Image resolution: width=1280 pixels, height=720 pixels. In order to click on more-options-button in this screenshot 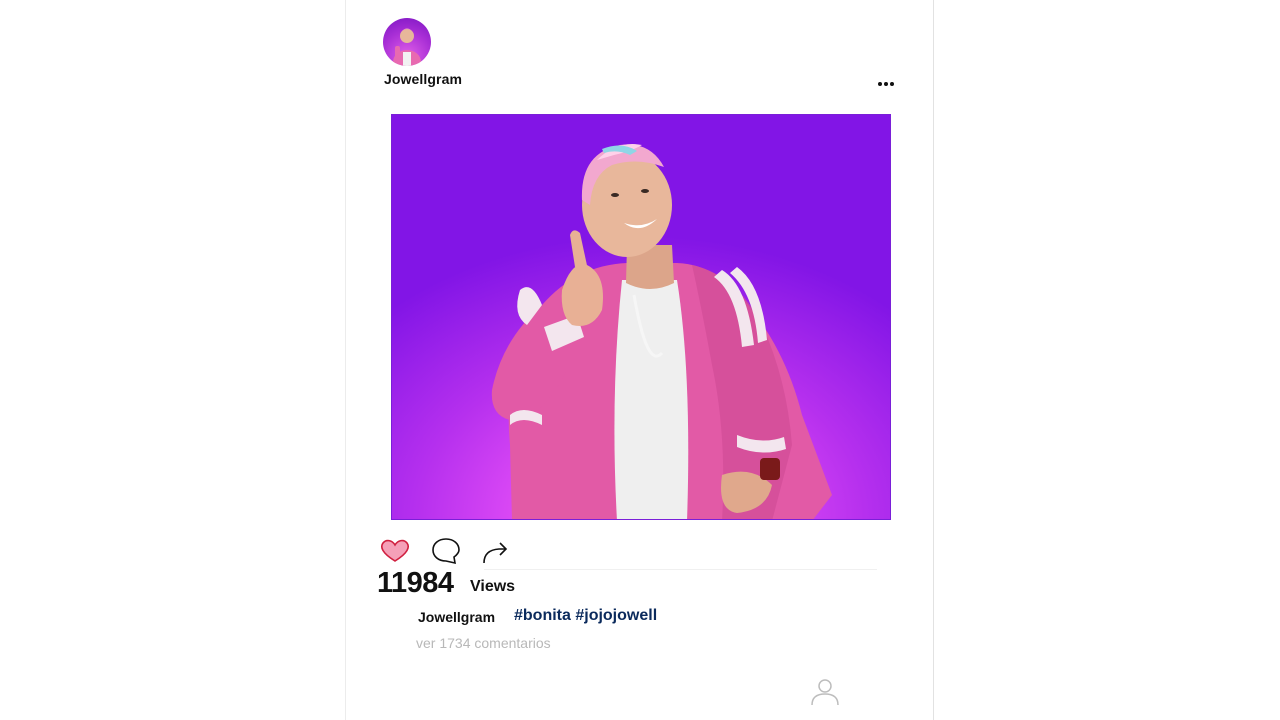, I will do `click(886, 84)`.